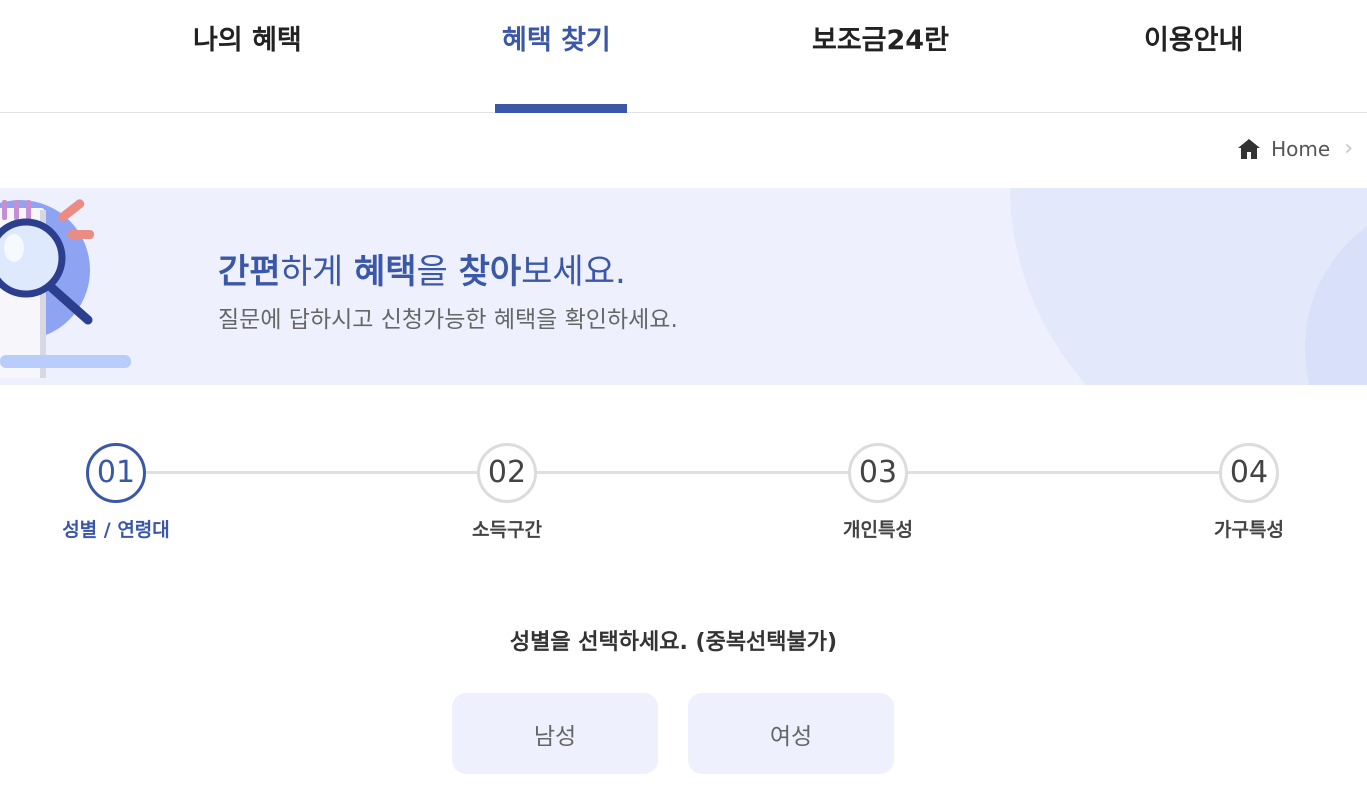 The image size is (1367, 799). Describe the element at coordinates (249, 272) in the screenshot. I see `banner-title-emphasis: 간편` at that location.